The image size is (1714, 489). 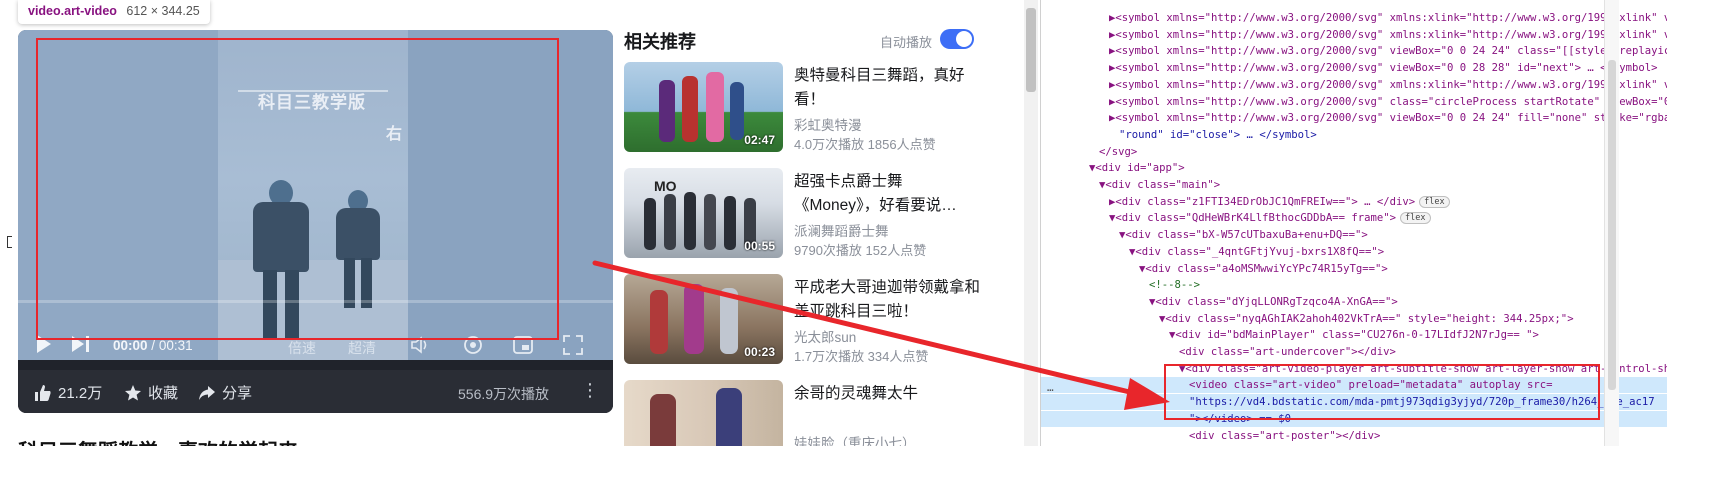 I want to click on devtools-scrollbar-thumb, so click(x=1612, y=225).